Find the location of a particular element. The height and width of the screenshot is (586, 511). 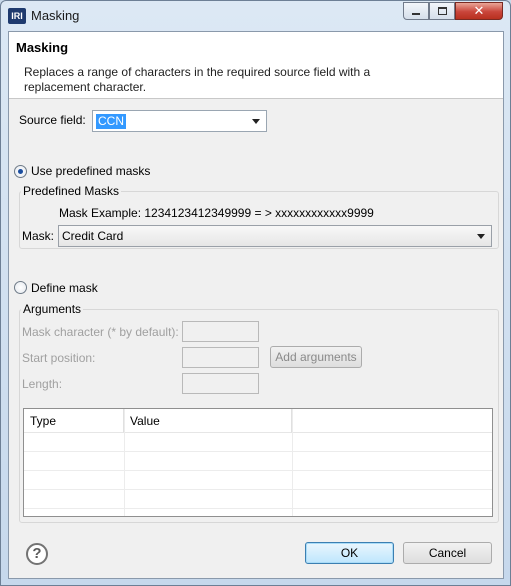

source-field-combo: CCN is located at coordinates (179, 121).